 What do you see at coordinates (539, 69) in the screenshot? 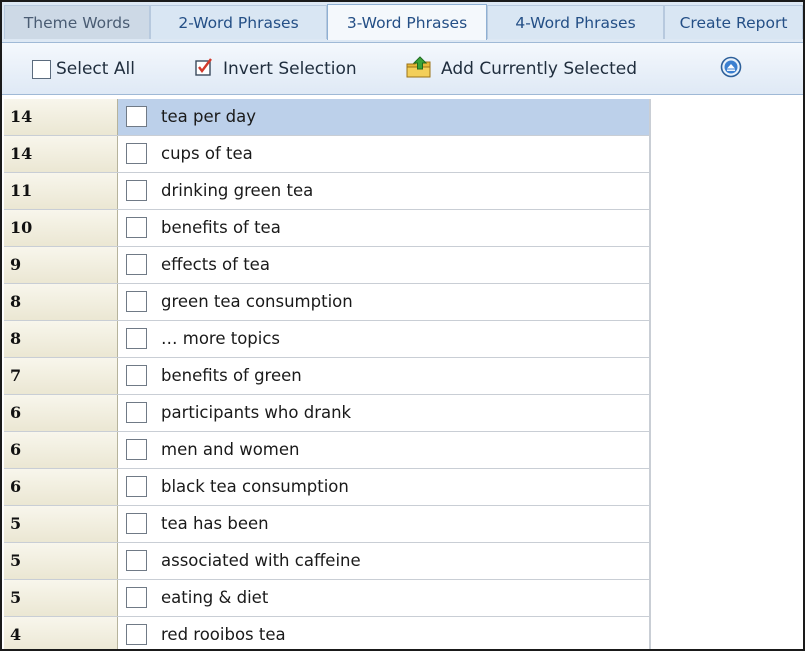
I see `add-currently-selected-label: Add Currently Selected` at bounding box center [539, 69].